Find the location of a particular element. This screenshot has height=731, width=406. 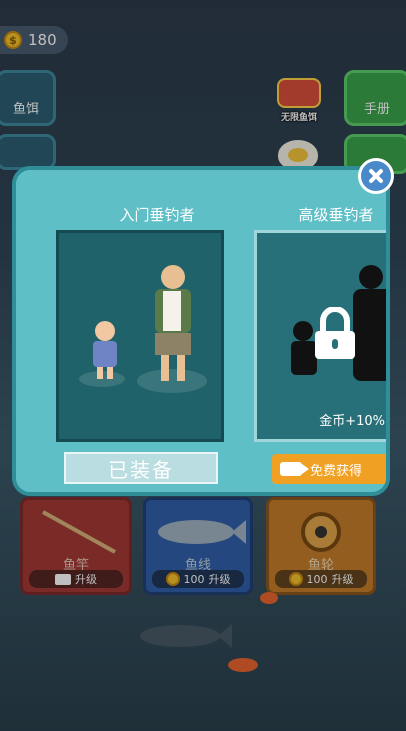

free-get-label: 免费获得 is located at coordinates (336, 471).